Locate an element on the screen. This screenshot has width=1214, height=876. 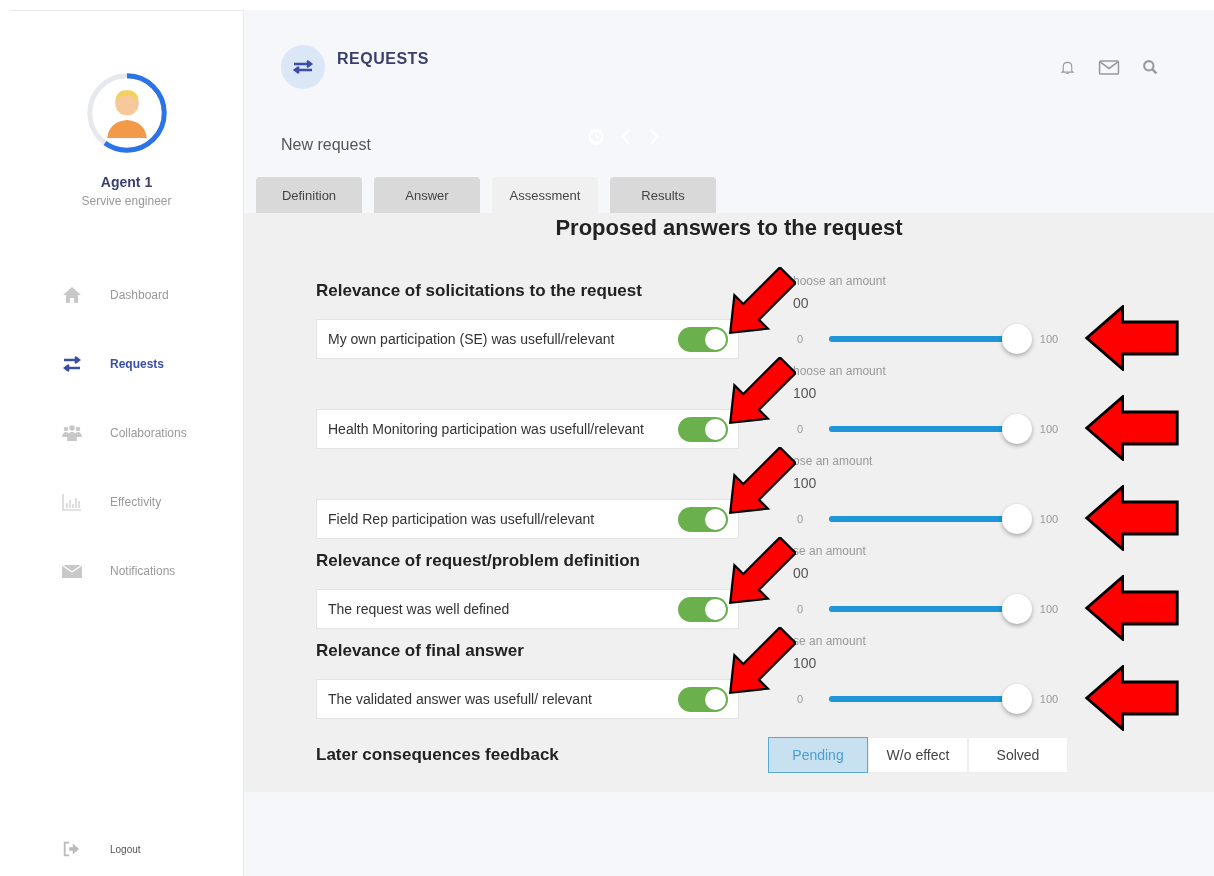
tab: Results is located at coordinates (663, 195).